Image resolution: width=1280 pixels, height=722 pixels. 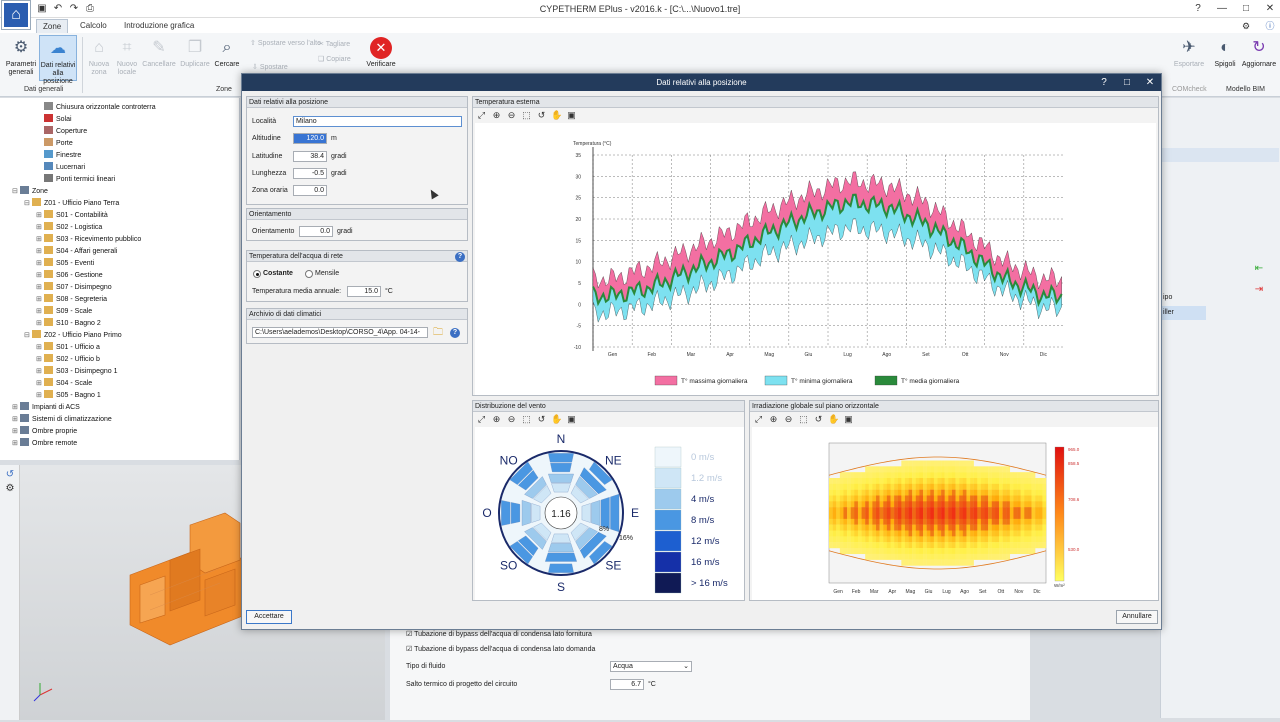 I want to click on tab-zone: Zone, so click(x=52, y=26).